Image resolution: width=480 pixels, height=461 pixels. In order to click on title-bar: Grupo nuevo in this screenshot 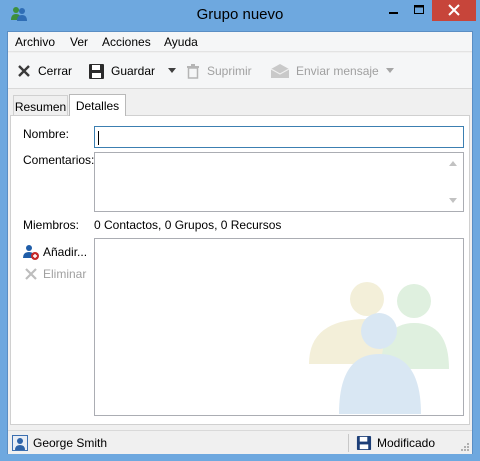, I will do `click(240, 15)`.